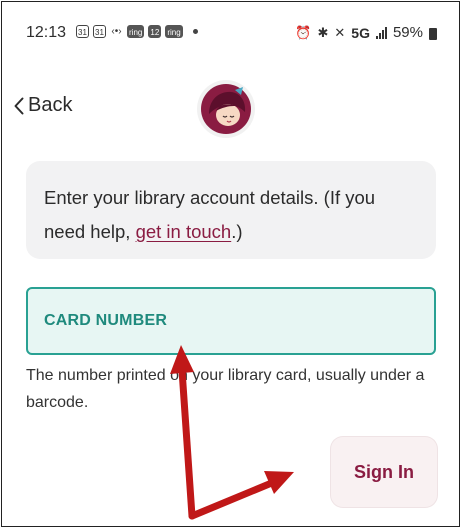 This screenshot has width=464, height=529. Describe the element at coordinates (184, 231) in the screenshot. I see `get-in-touch-link: get in touch` at that location.